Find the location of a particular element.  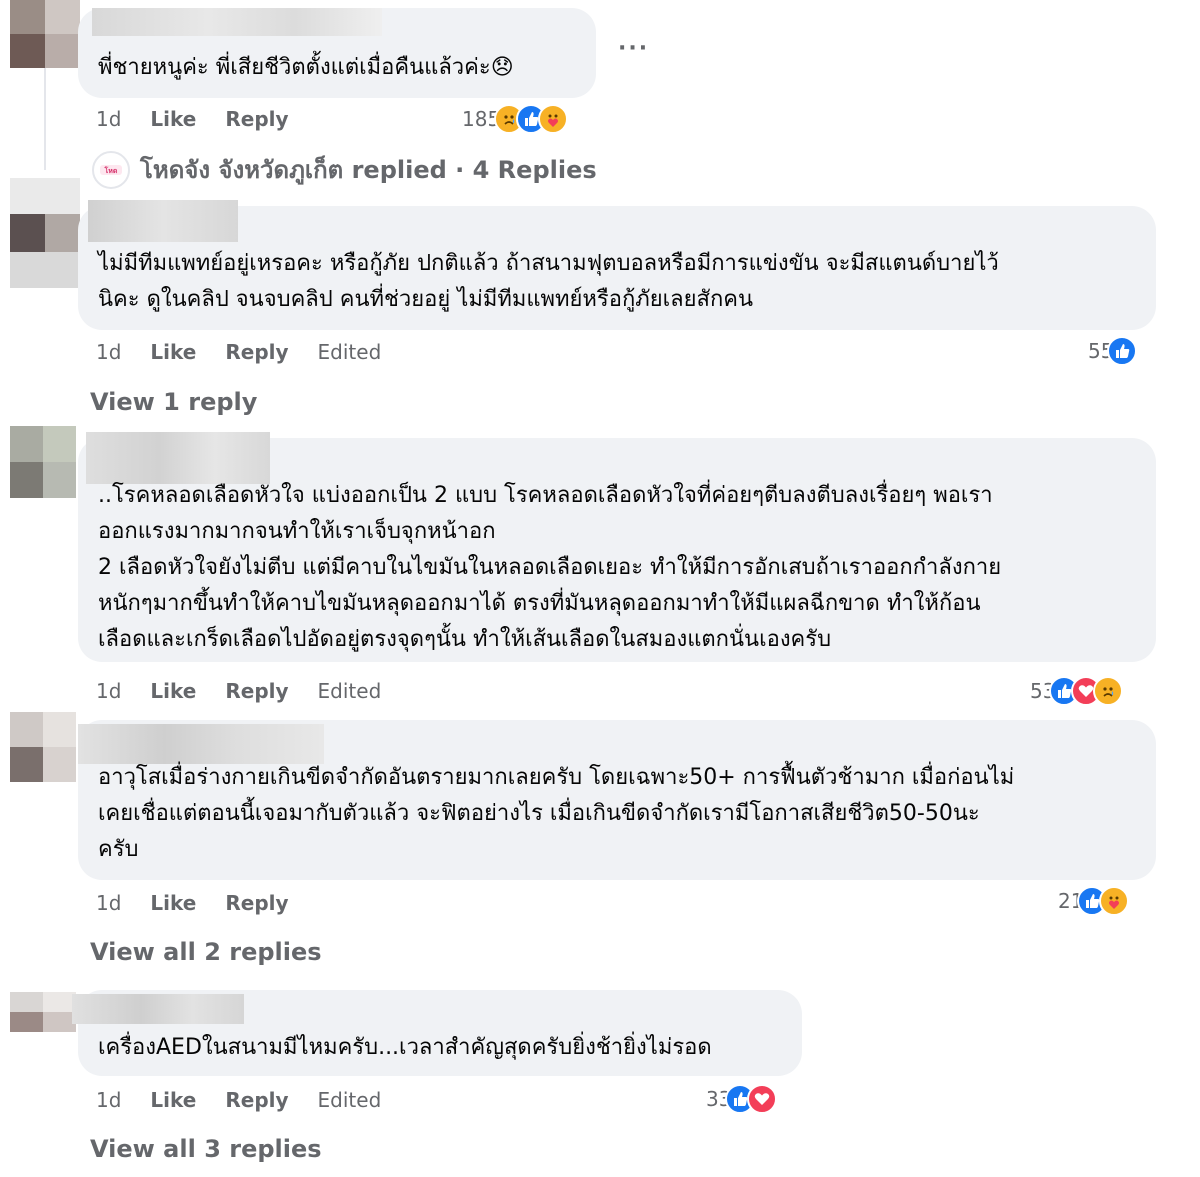

page-avatar-icon: โหด is located at coordinates (111, 169).